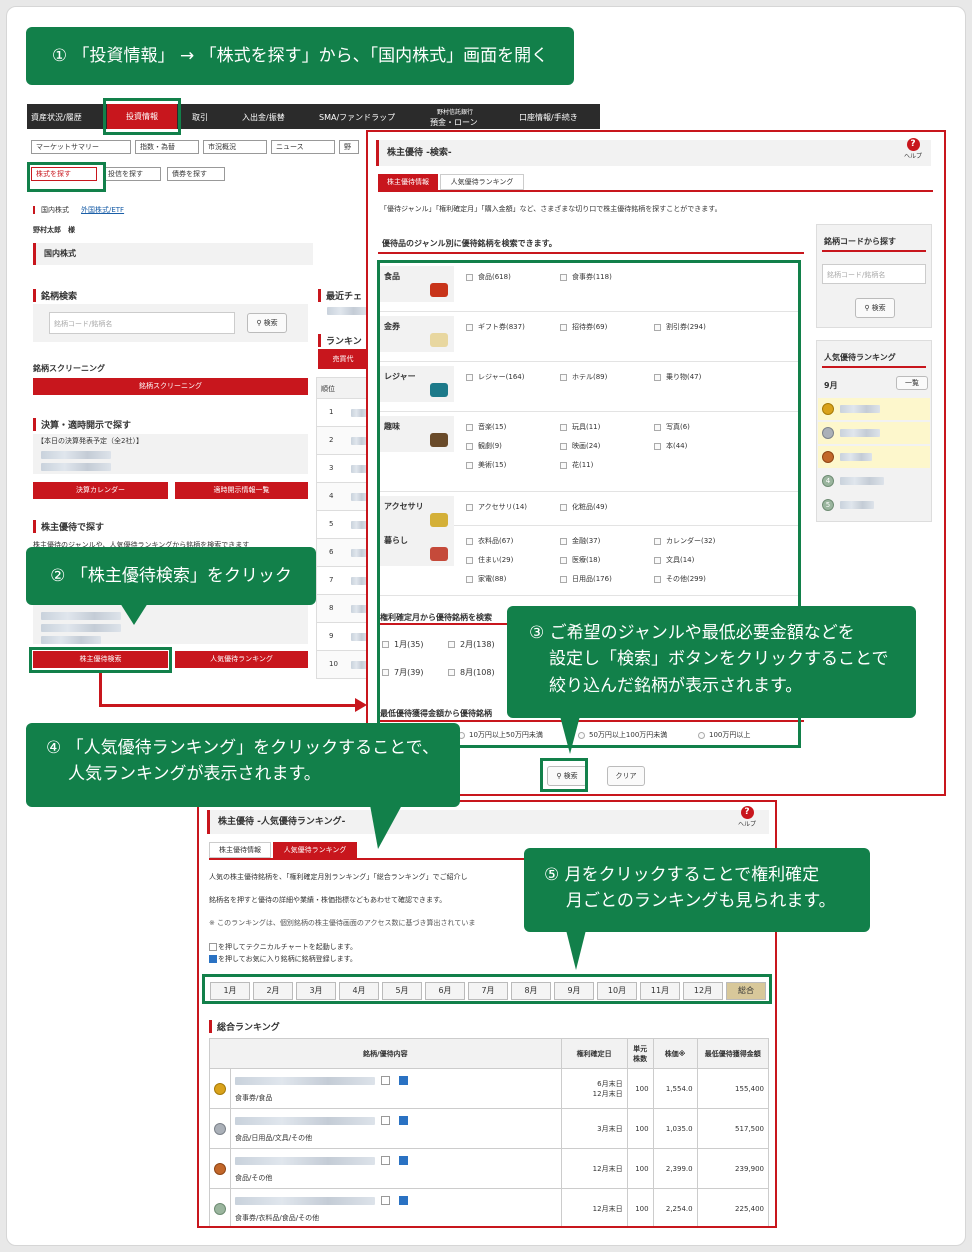 Image resolution: width=972 pixels, height=1252 pixels. Describe the element at coordinates (912, 383) in the screenshot. I see `sidebar-rank-list-button: 一覧` at that location.